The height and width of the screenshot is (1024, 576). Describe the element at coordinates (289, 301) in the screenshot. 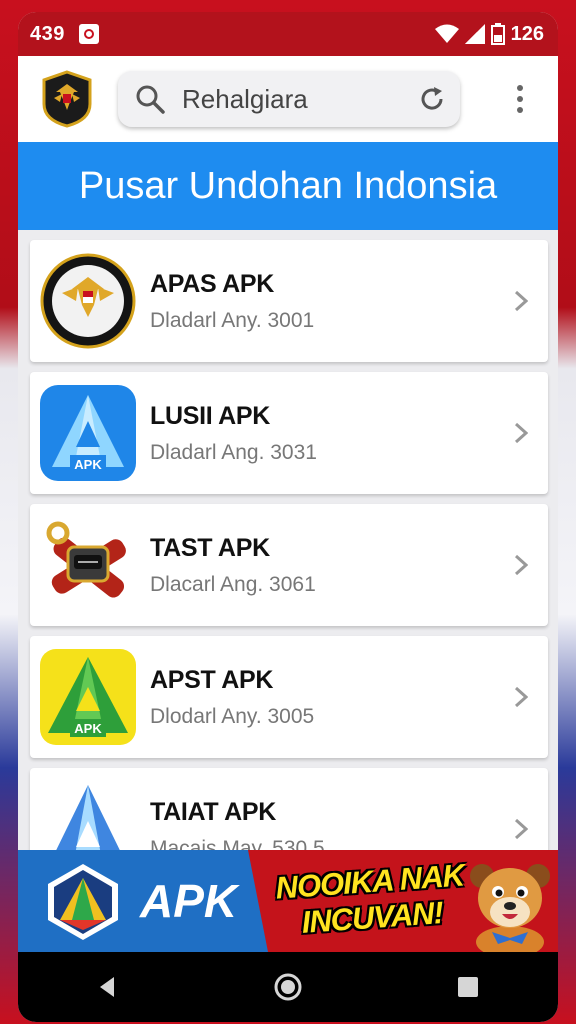

I see `list-item: APAS APK Dladarl Any. 3001` at that location.